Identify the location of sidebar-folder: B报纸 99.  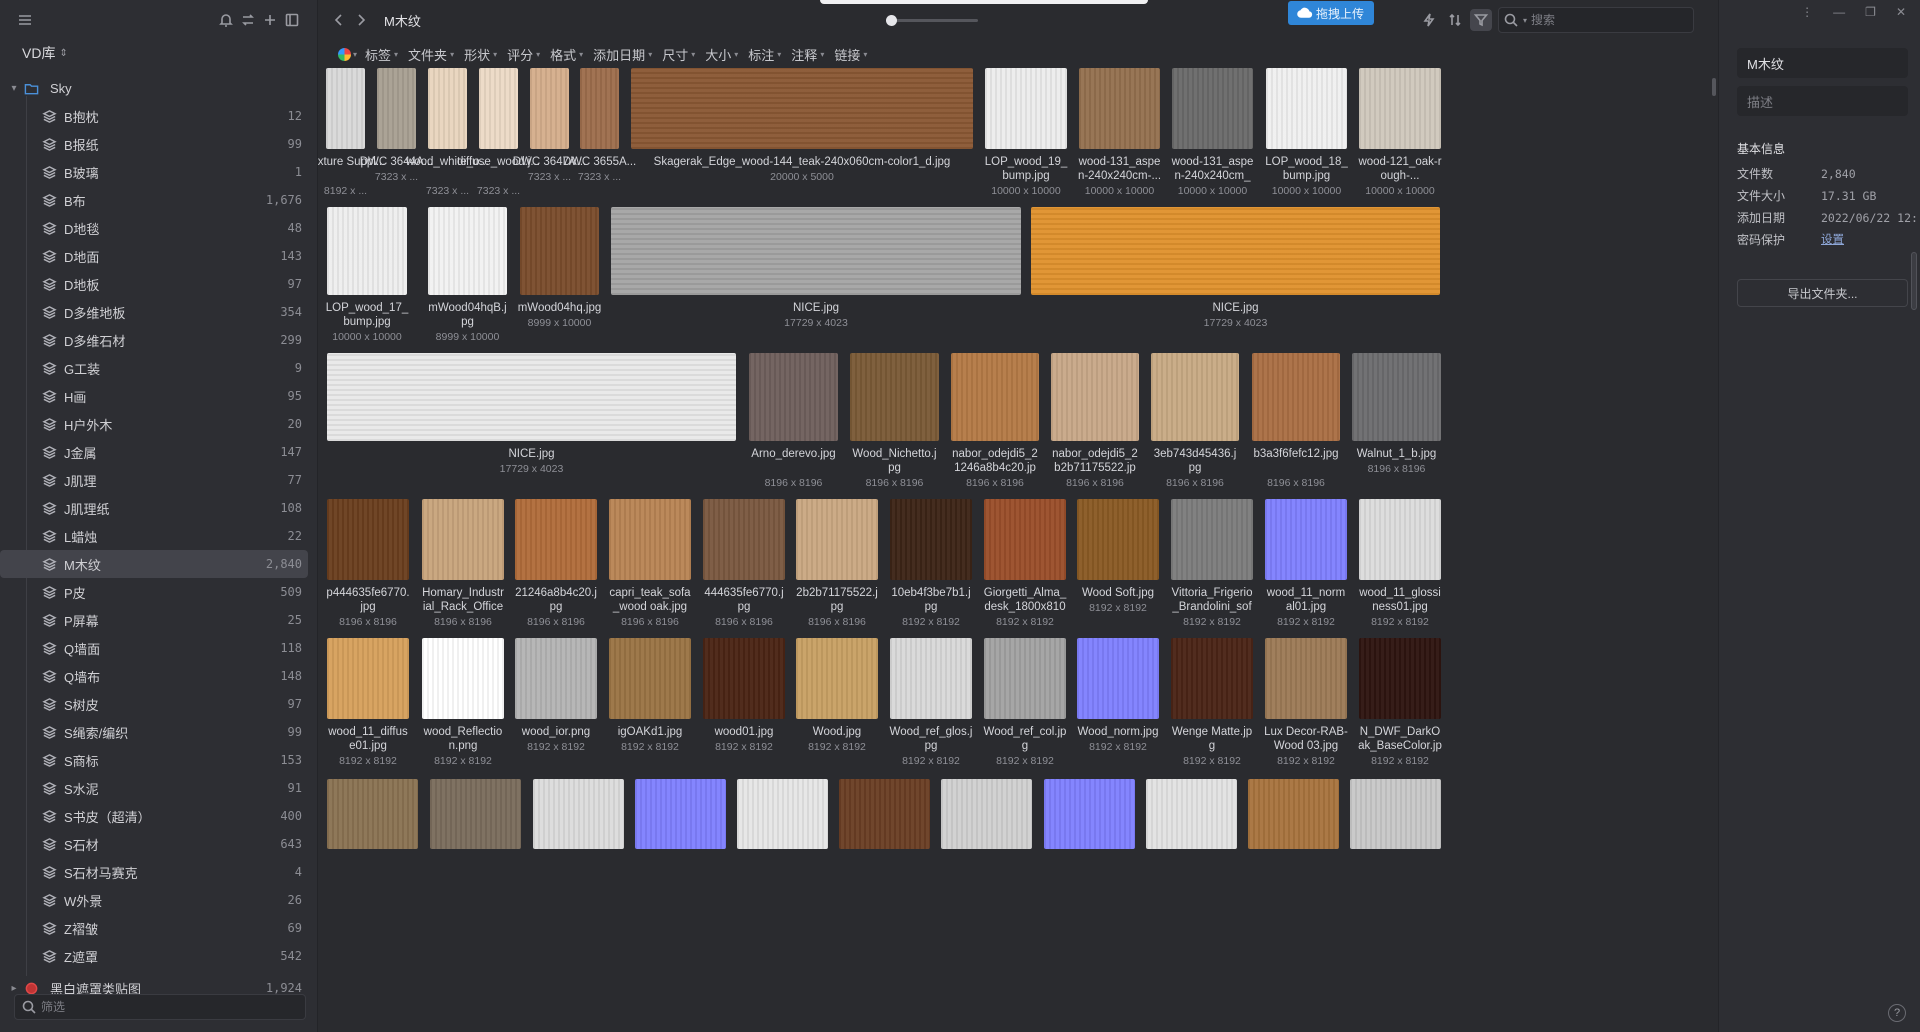
(154, 144).